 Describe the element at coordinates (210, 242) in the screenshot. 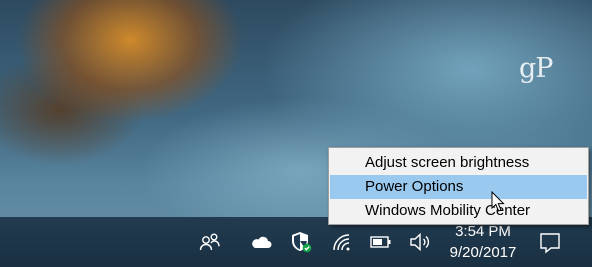

I see `people-icon` at that location.